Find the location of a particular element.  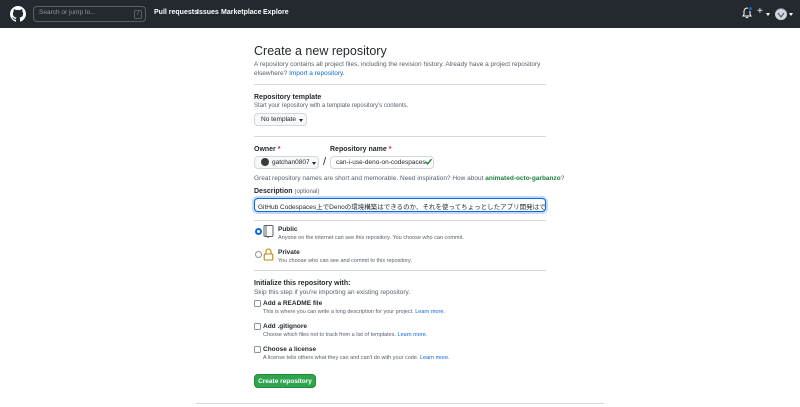

nav-explore: Explore is located at coordinates (276, 12).